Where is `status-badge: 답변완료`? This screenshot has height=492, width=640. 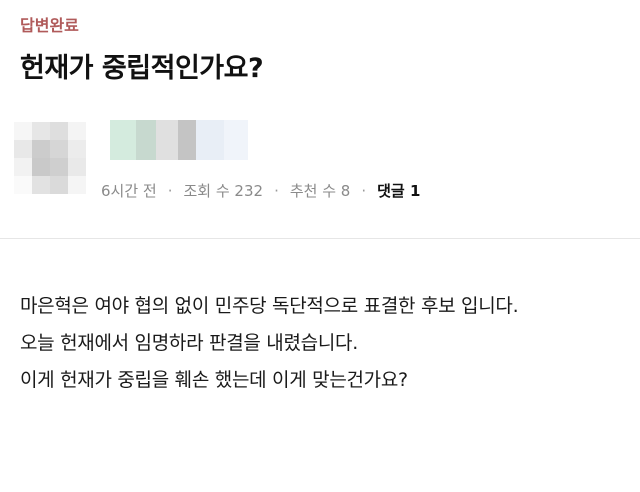 status-badge: 답변완료 is located at coordinates (49, 25).